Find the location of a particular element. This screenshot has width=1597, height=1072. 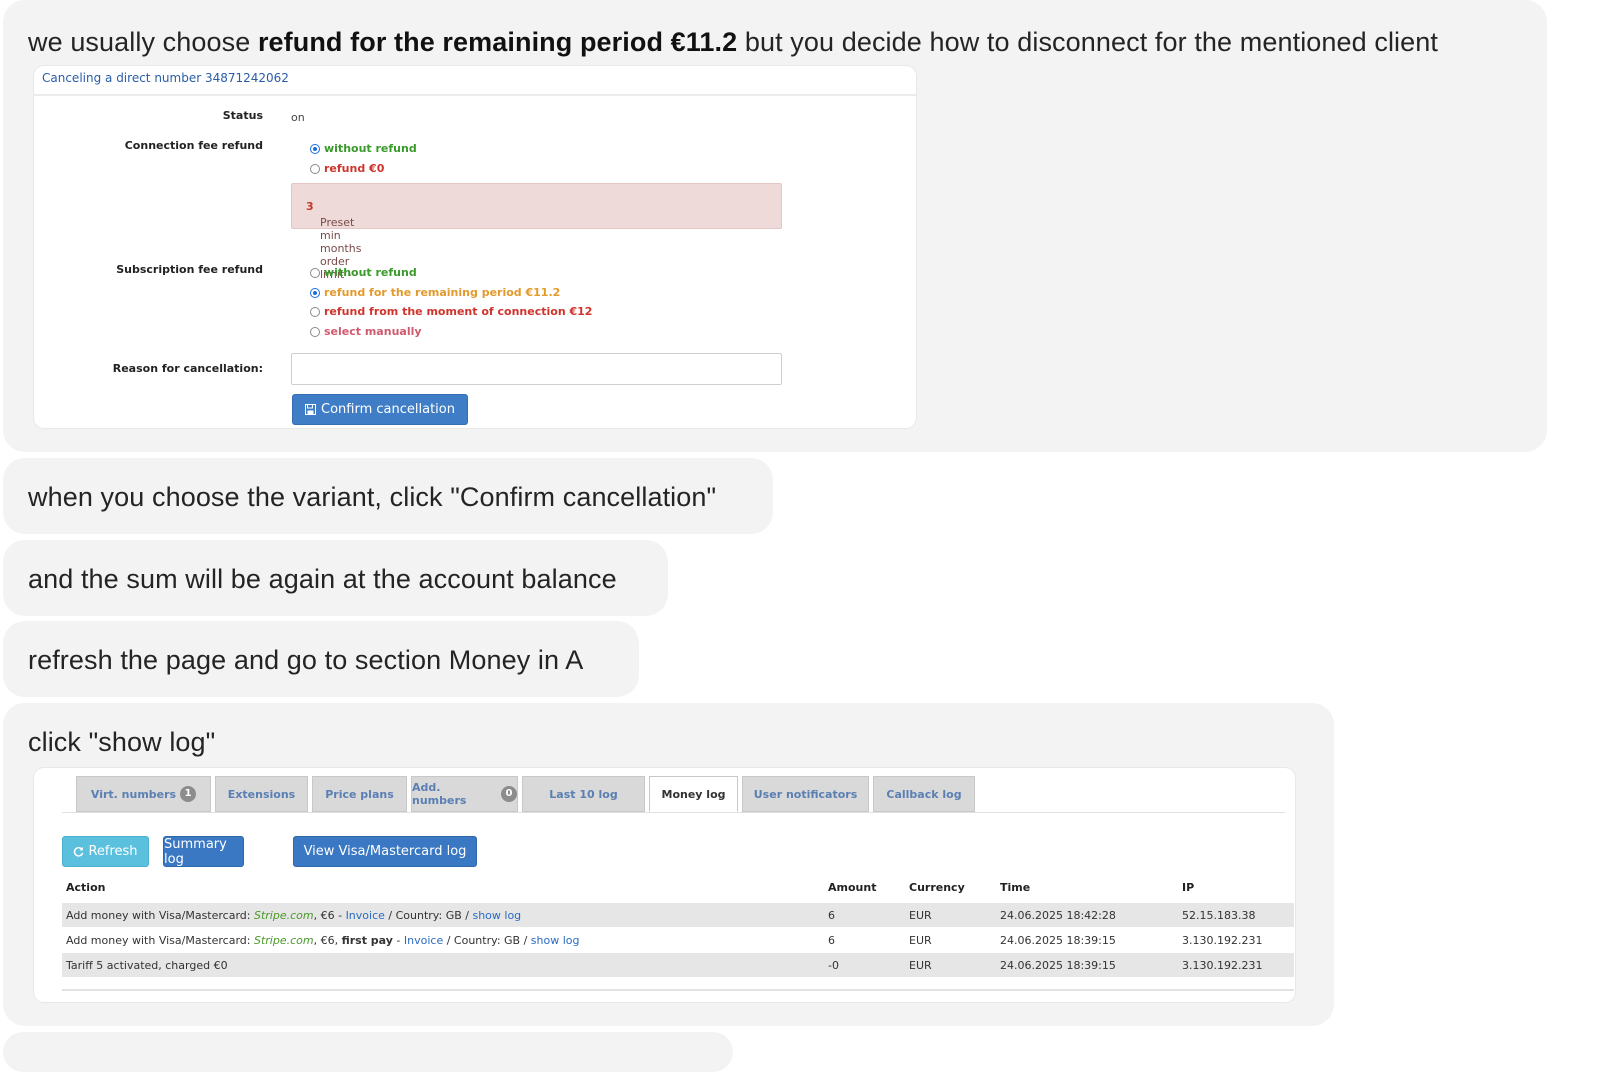

radio-subscription-remaining-period: refund for the remaining period €11.2 is located at coordinates (435, 292).